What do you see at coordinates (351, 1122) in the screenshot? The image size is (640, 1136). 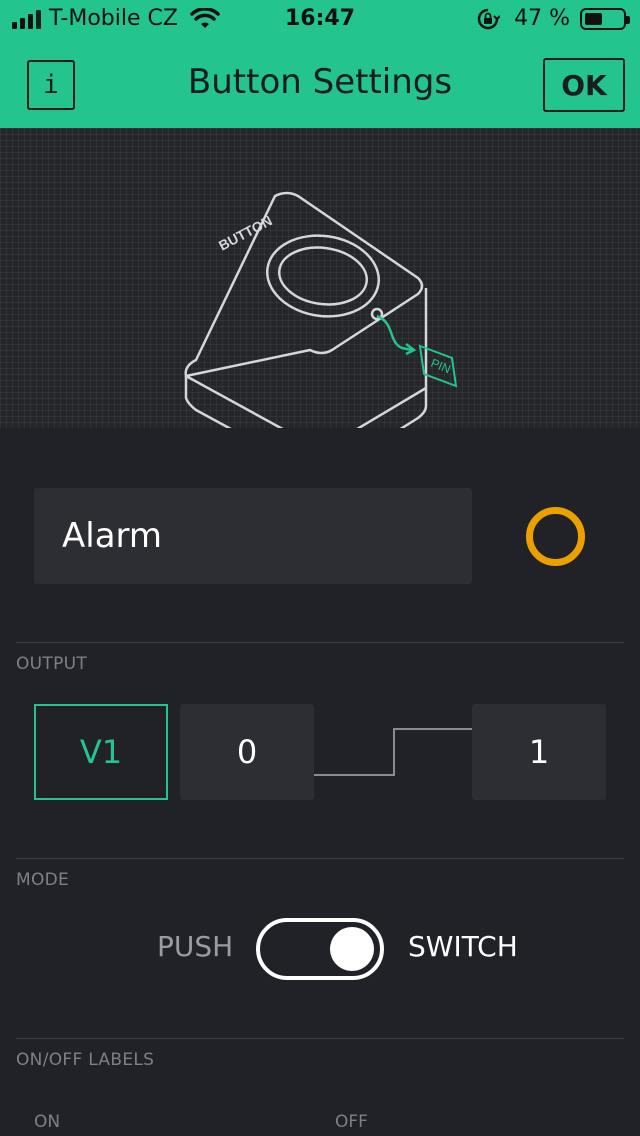 I see `off-label-caption: OFF` at bounding box center [351, 1122].